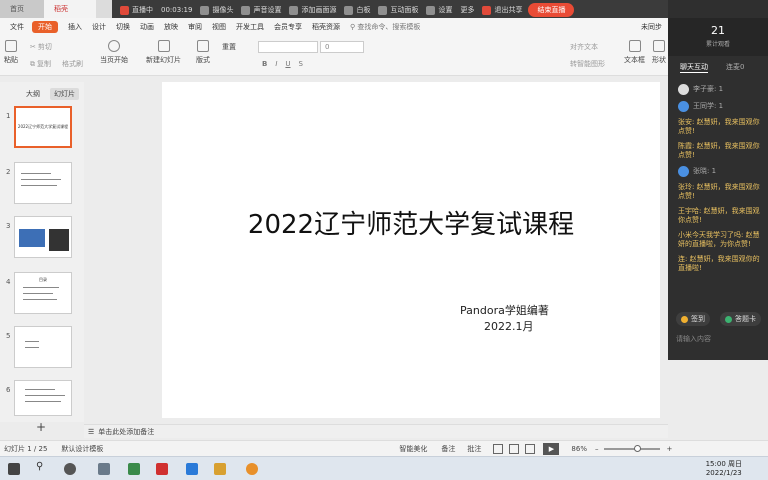  I want to click on clock: 15:00 周日 2022/1/23, so click(724, 469).